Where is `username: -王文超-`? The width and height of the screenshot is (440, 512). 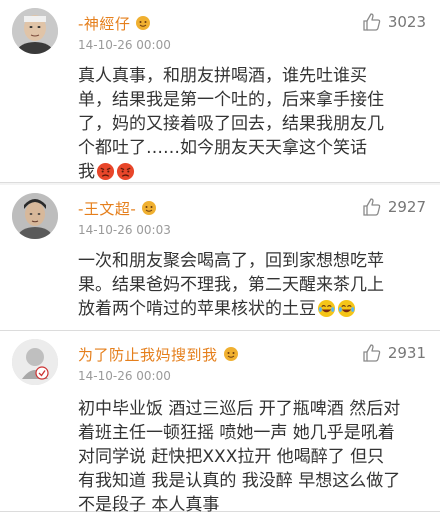 username: -王文超- is located at coordinates (107, 208).